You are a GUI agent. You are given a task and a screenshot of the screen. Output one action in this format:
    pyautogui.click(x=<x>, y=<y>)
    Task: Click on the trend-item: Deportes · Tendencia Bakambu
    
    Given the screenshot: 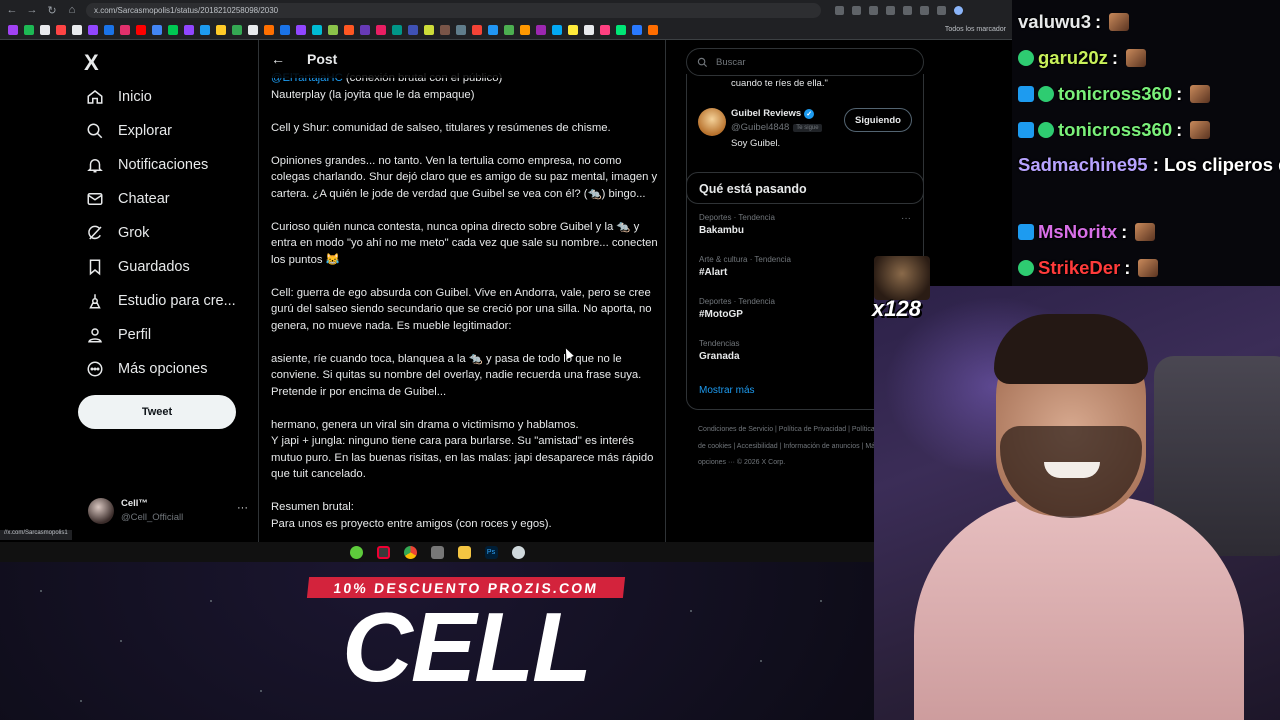 What is the action you would take?
    pyautogui.click(x=804, y=224)
    